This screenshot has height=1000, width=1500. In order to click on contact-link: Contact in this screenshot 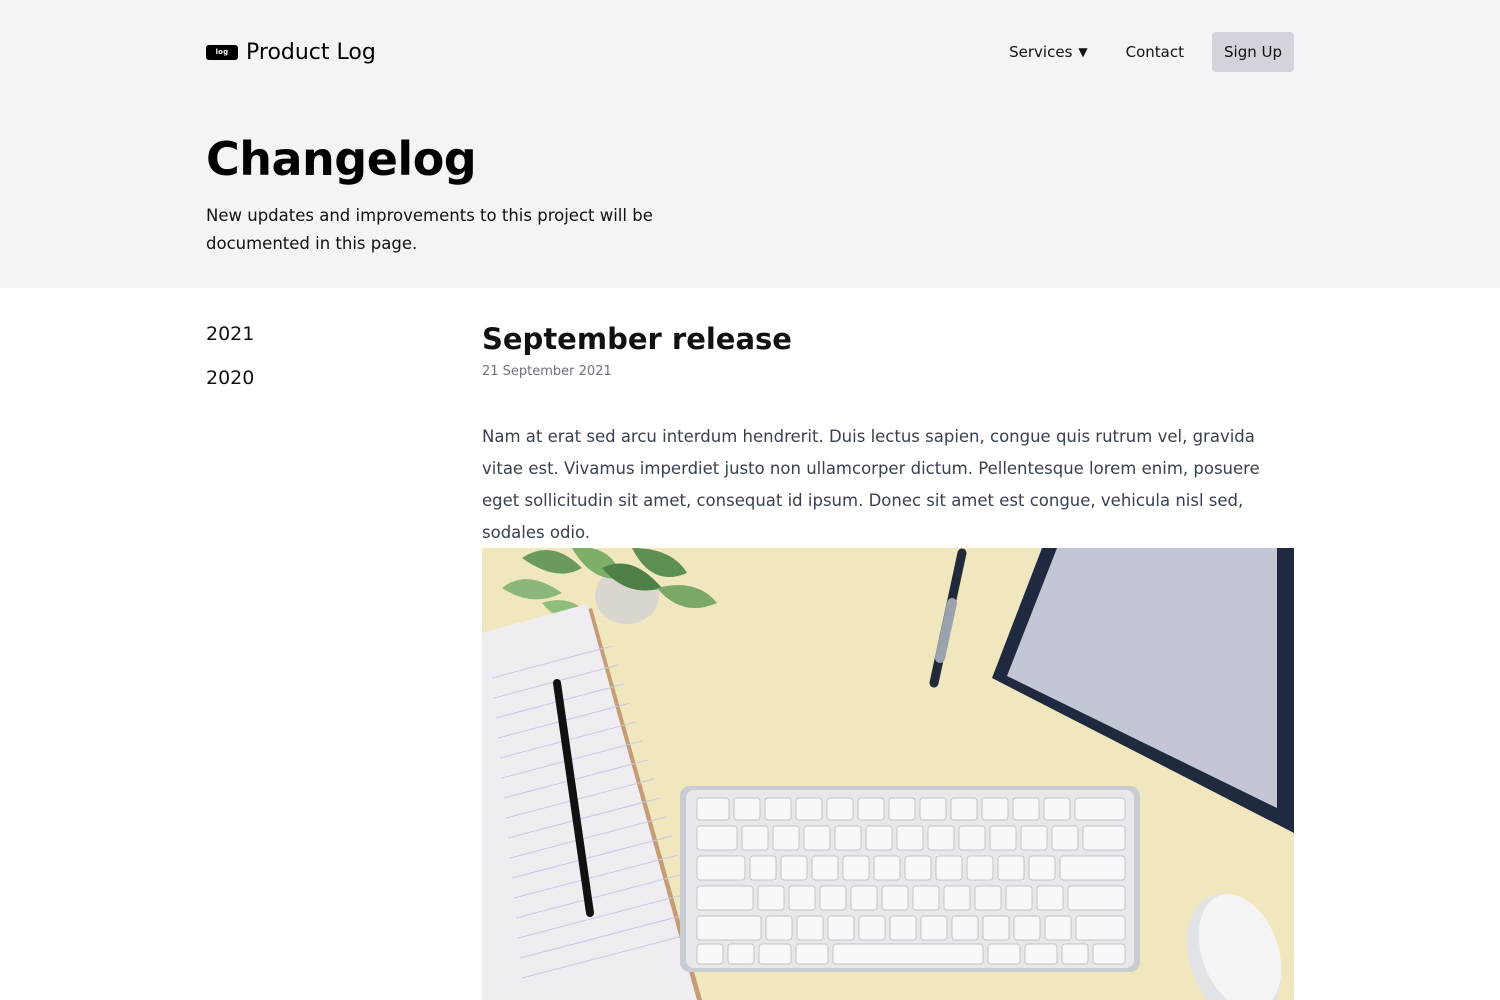, I will do `click(1155, 52)`.